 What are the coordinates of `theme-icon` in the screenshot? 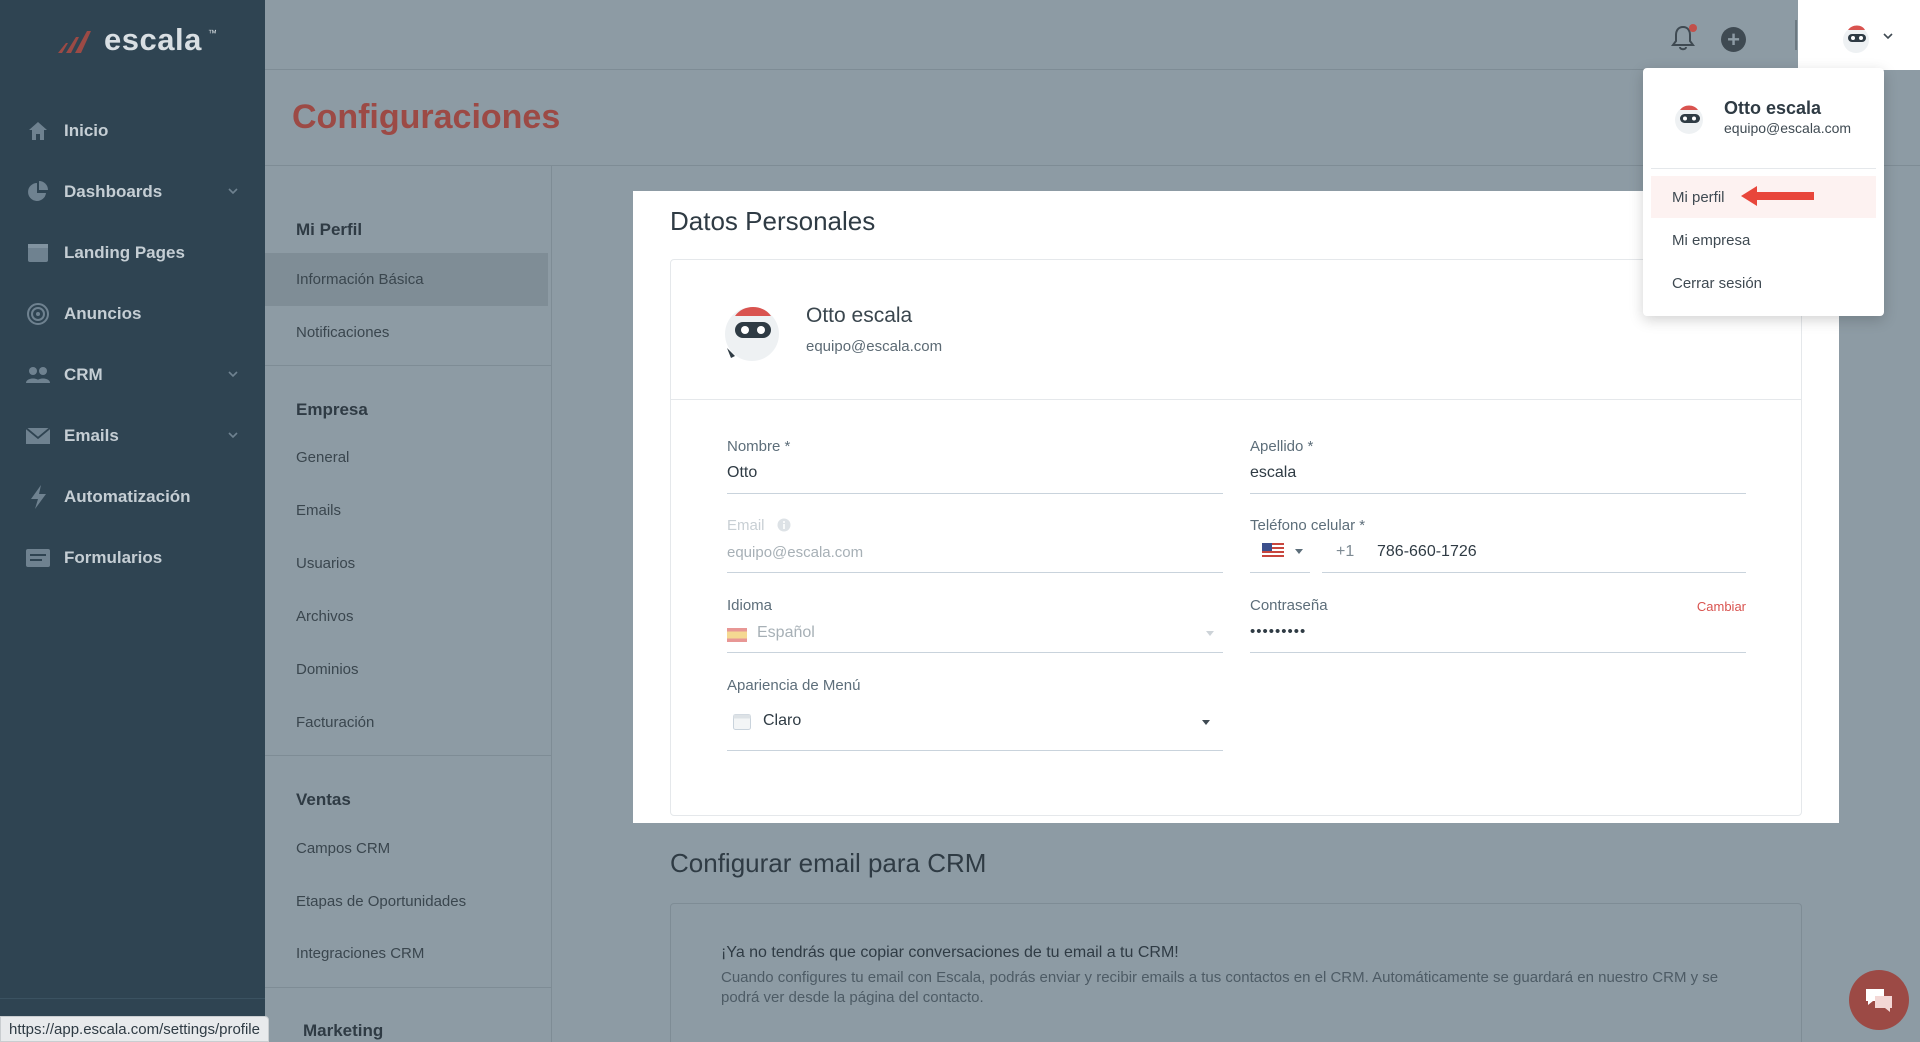 It's located at (742, 722).